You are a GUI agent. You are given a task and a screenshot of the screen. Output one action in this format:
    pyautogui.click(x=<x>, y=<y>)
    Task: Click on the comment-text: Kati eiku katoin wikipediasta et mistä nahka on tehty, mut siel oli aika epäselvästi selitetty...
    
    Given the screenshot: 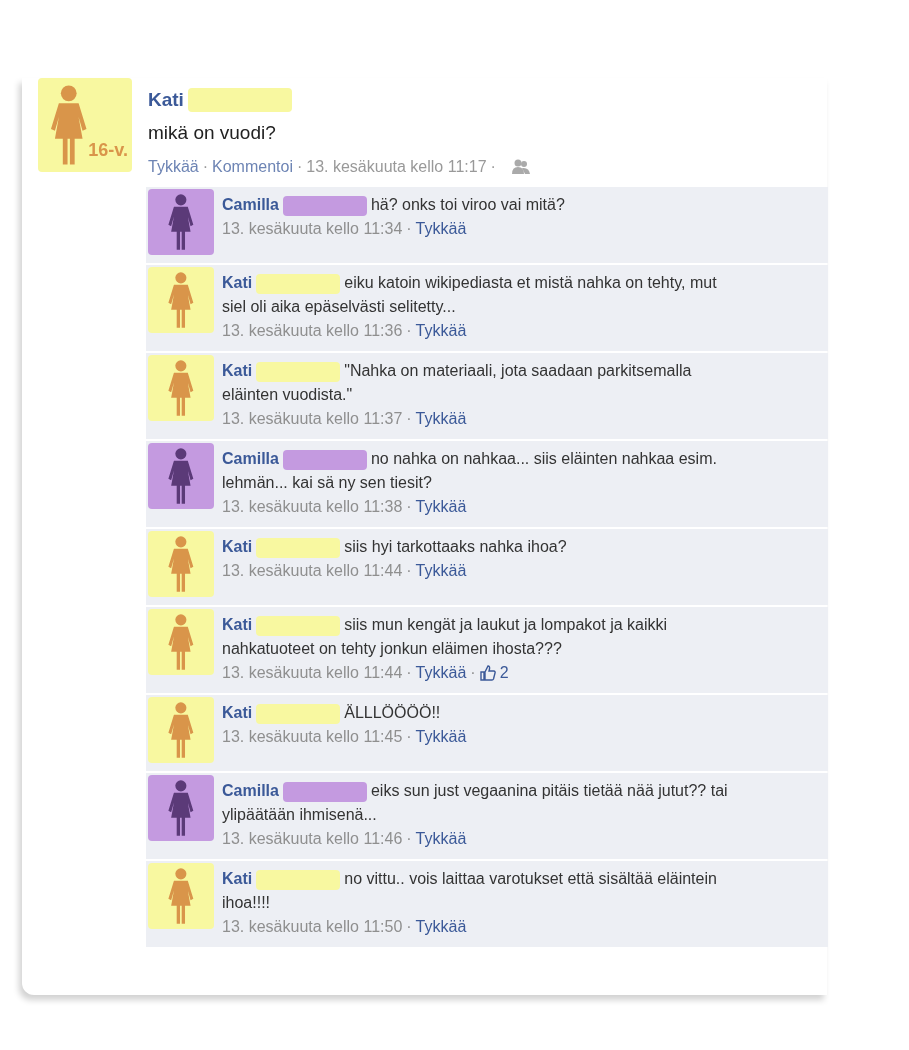 What is the action you would take?
    pyautogui.click(x=470, y=294)
    